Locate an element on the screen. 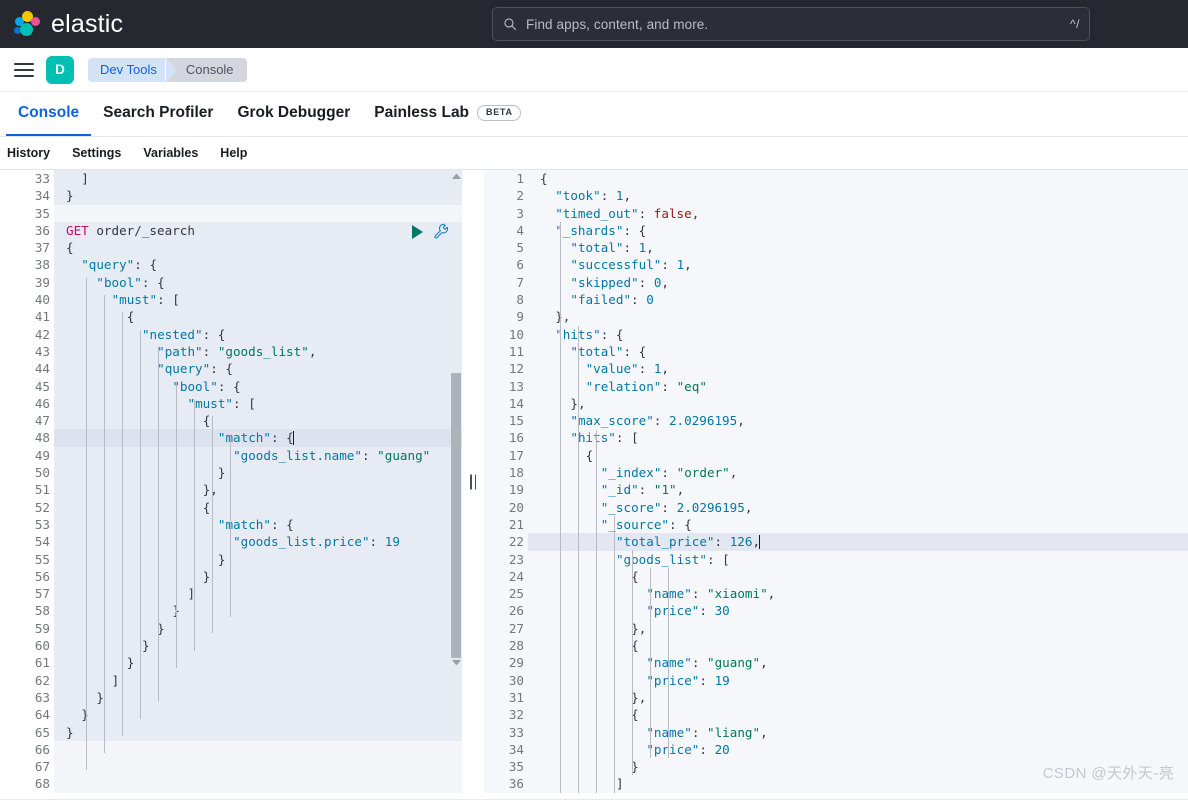 The width and height of the screenshot is (1188, 800). code-line: 57▴ ] is located at coordinates (231, 594).